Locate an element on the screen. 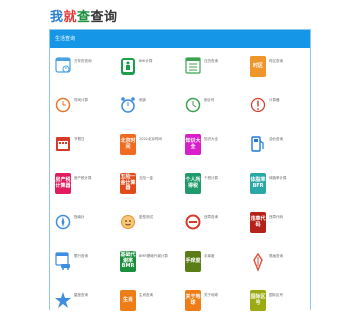  star-icon is located at coordinates (63, 300).